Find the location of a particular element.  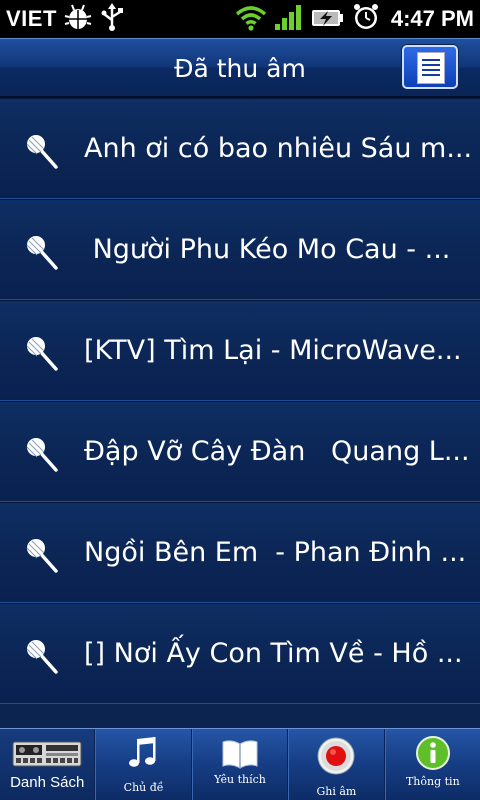

info-icon is located at coordinates (433, 755).